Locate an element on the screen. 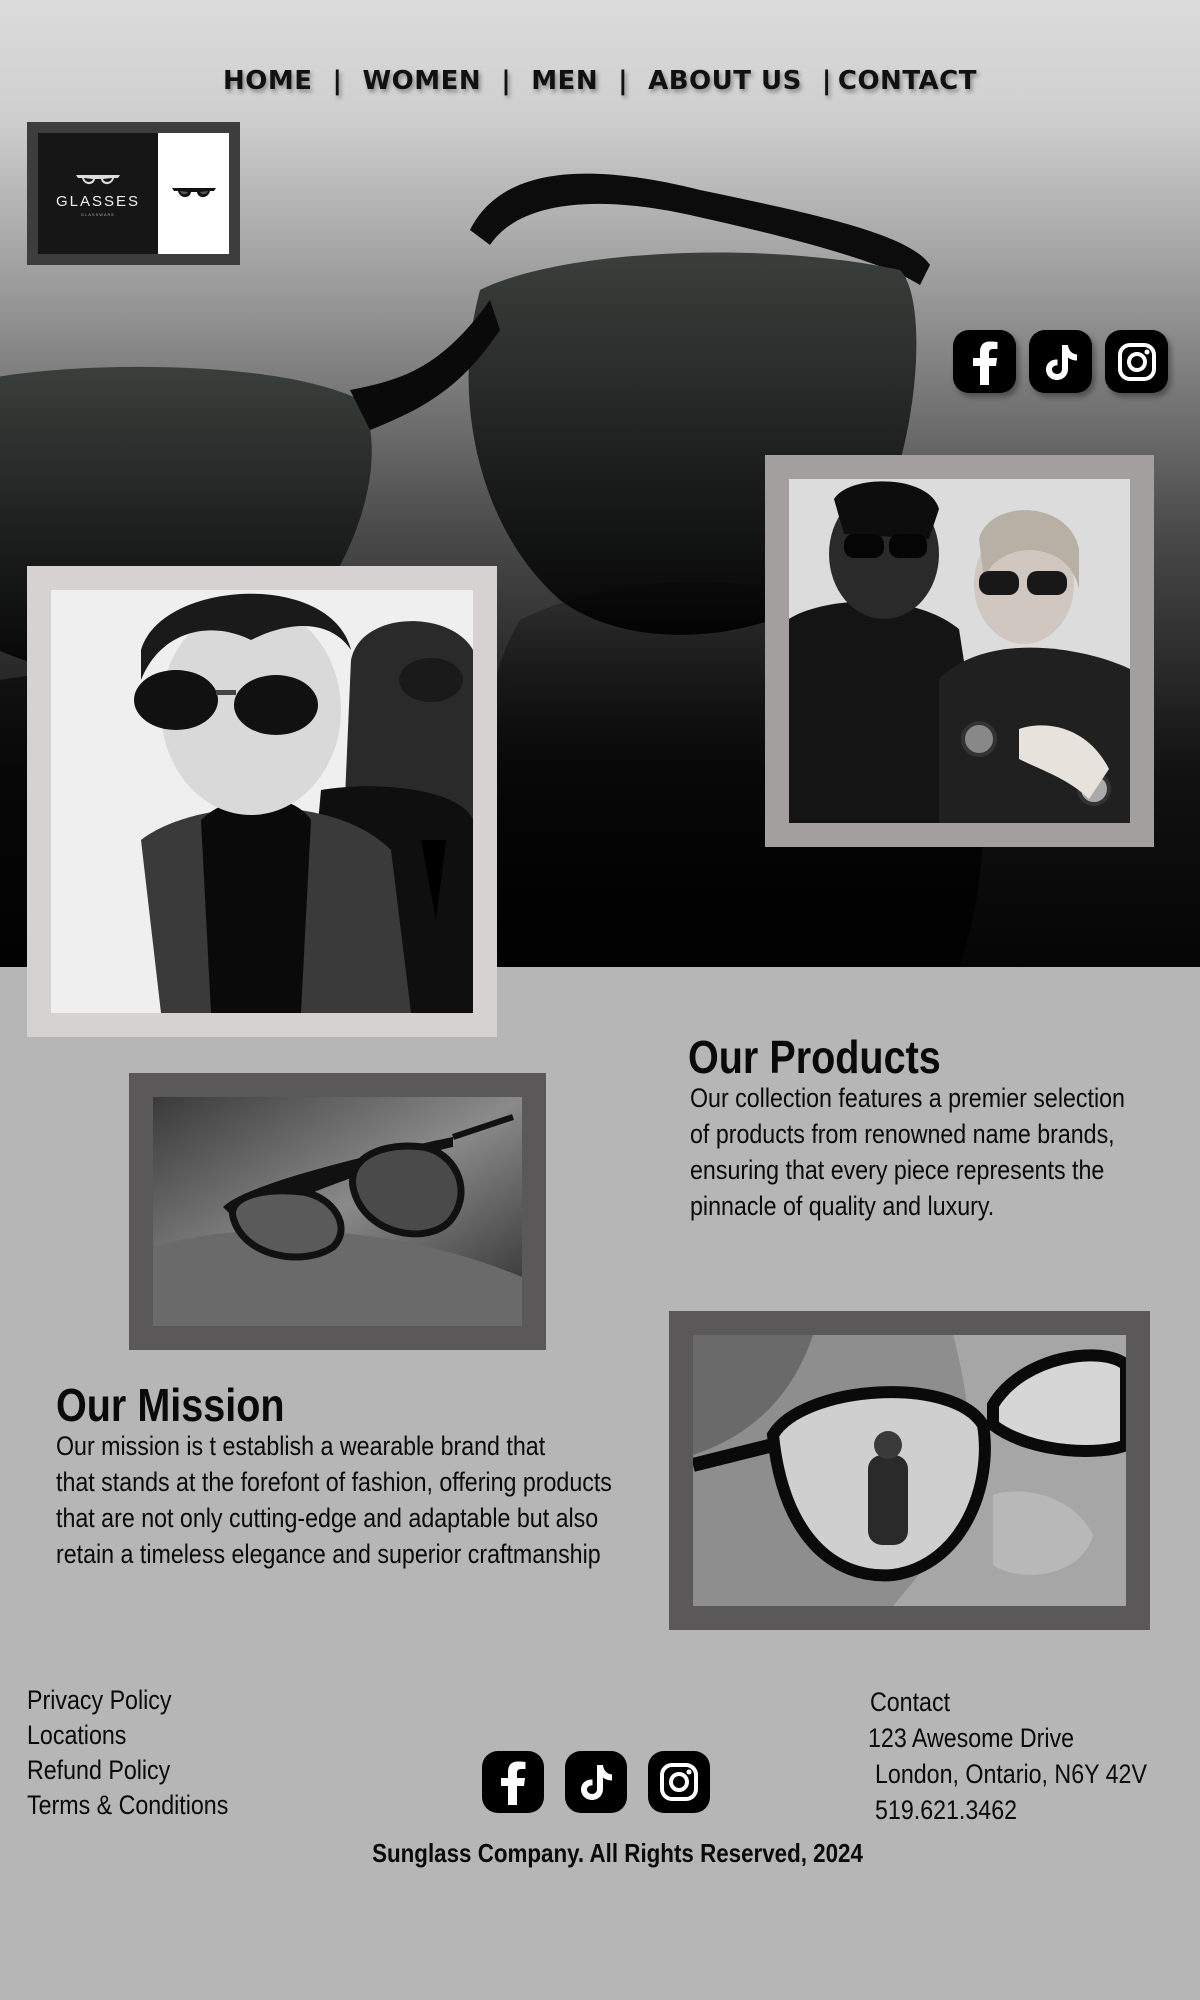 The height and width of the screenshot is (2000, 1200). men-sunglasses-photo is located at coordinates (262, 801).